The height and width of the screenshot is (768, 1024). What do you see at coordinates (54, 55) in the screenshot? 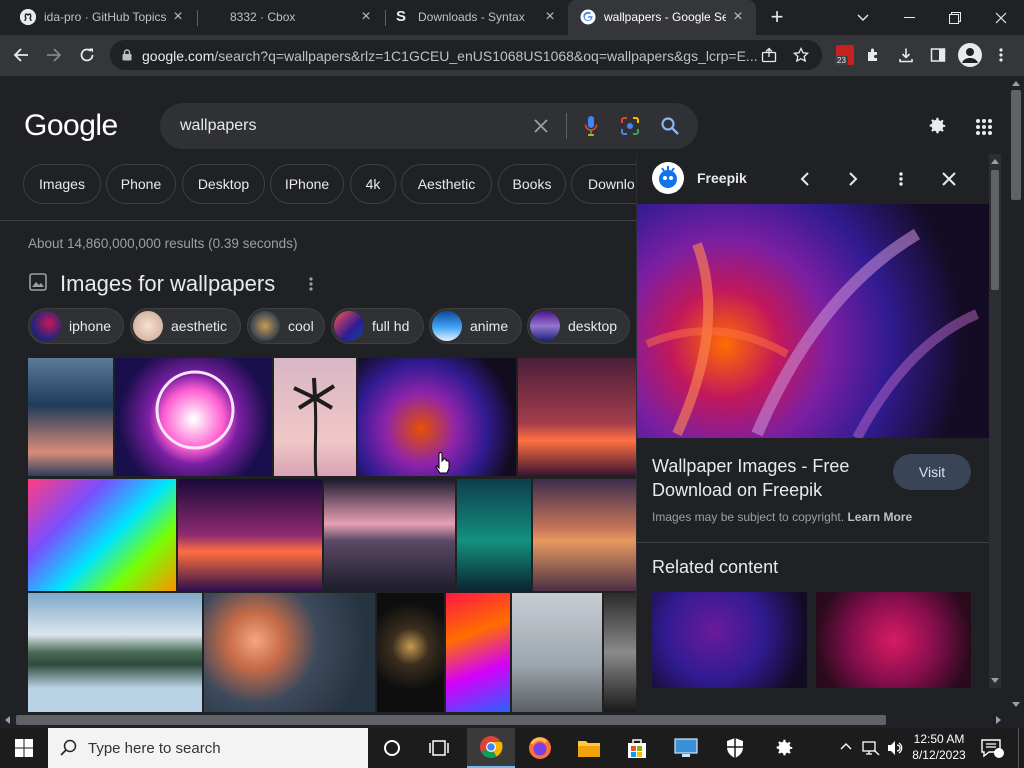
I see `forward-button` at bounding box center [54, 55].